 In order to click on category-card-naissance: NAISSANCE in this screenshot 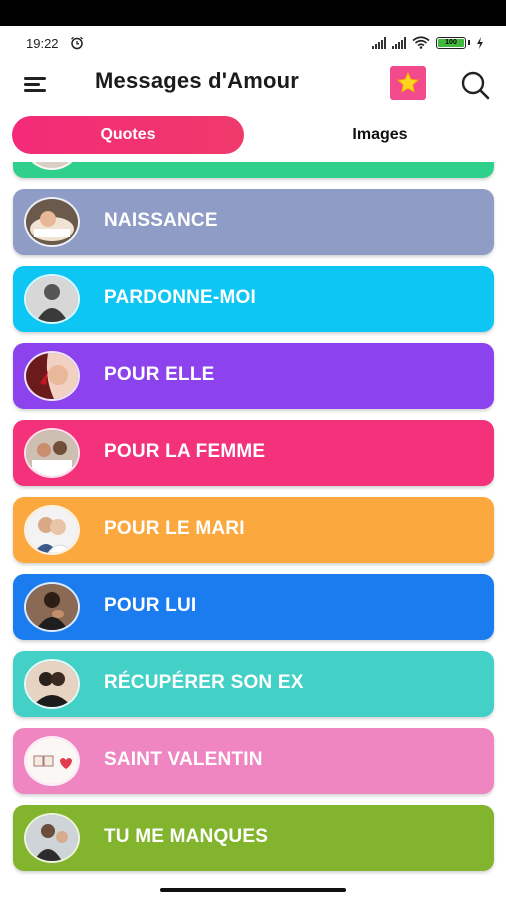, I will do `click(253, 222)`.